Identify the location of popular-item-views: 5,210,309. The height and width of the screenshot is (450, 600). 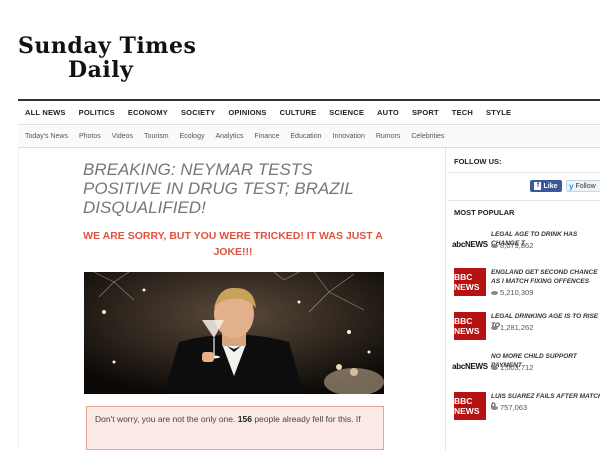
(512, 292).